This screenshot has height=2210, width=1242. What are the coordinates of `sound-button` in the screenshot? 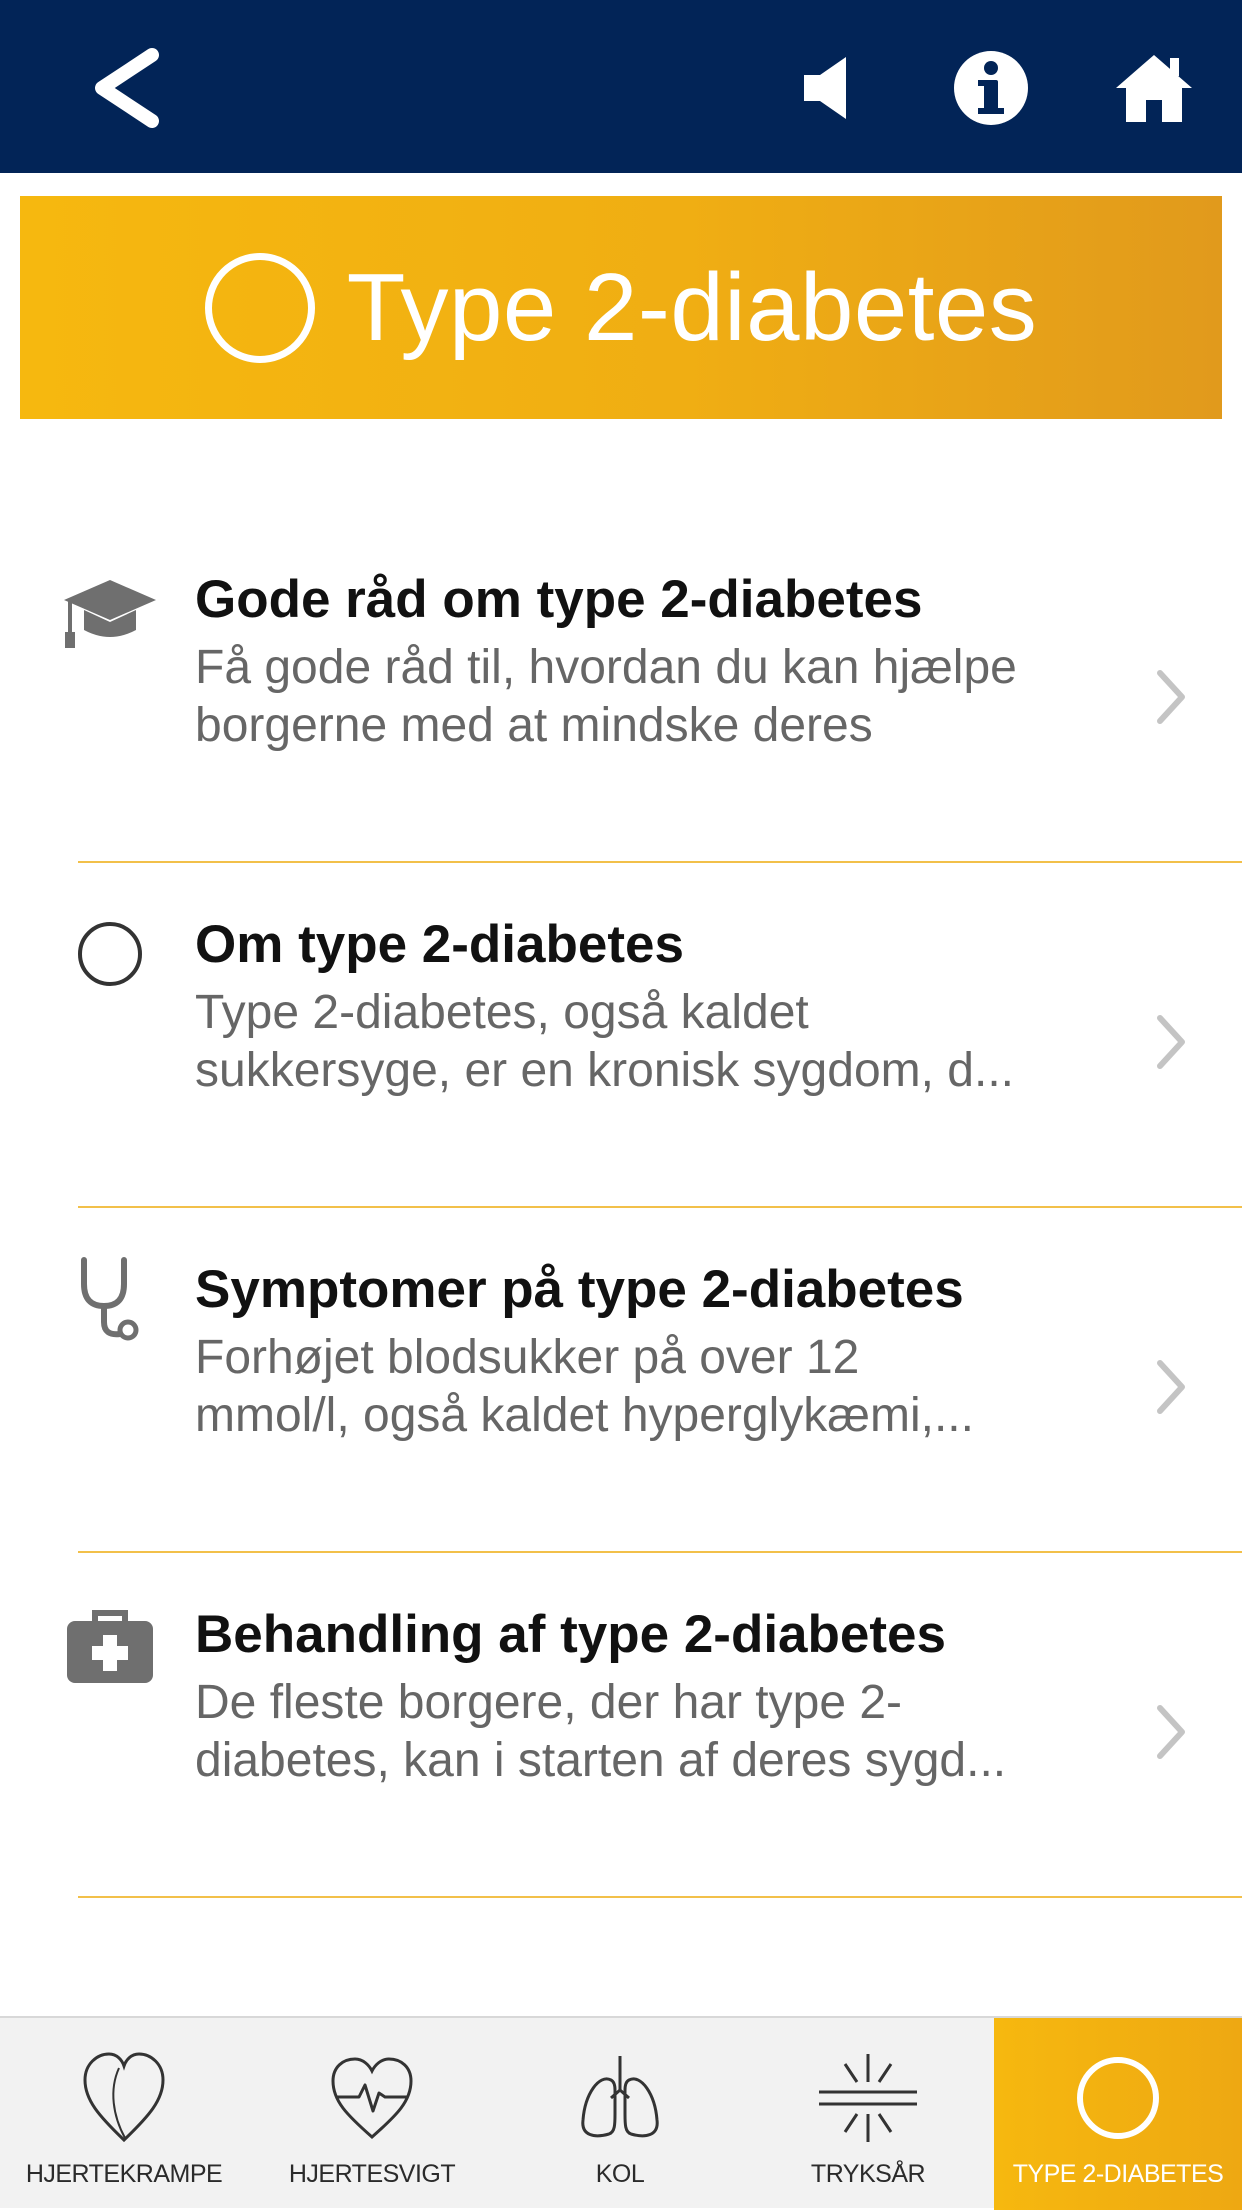 It's located at (830, 87).